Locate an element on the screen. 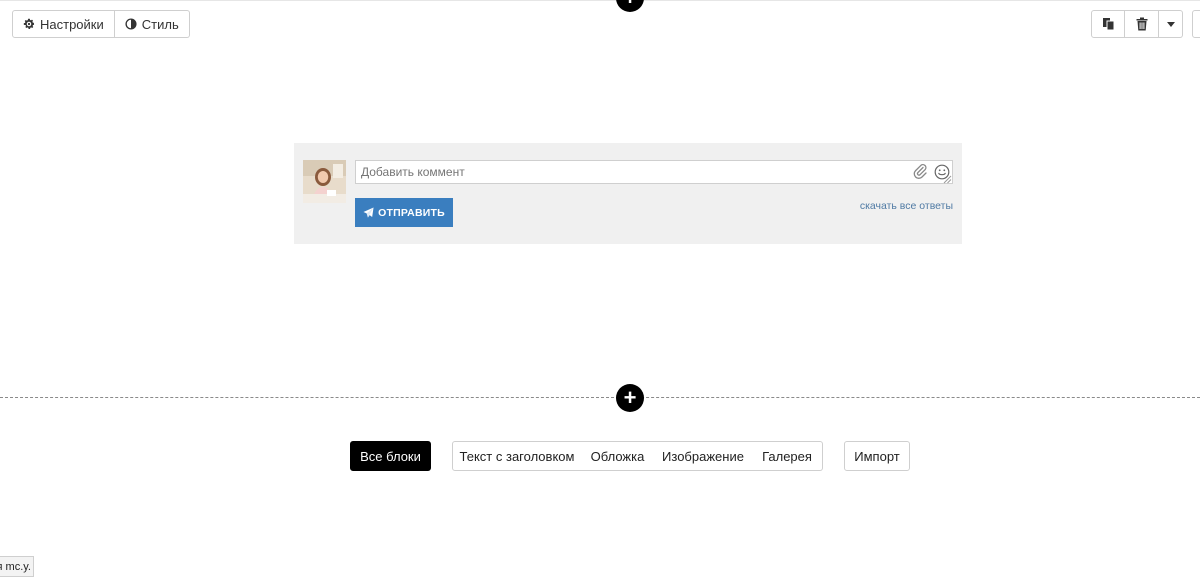 The image size is (1200, 577). paperclip-icon is located at coordinates (920, 171).